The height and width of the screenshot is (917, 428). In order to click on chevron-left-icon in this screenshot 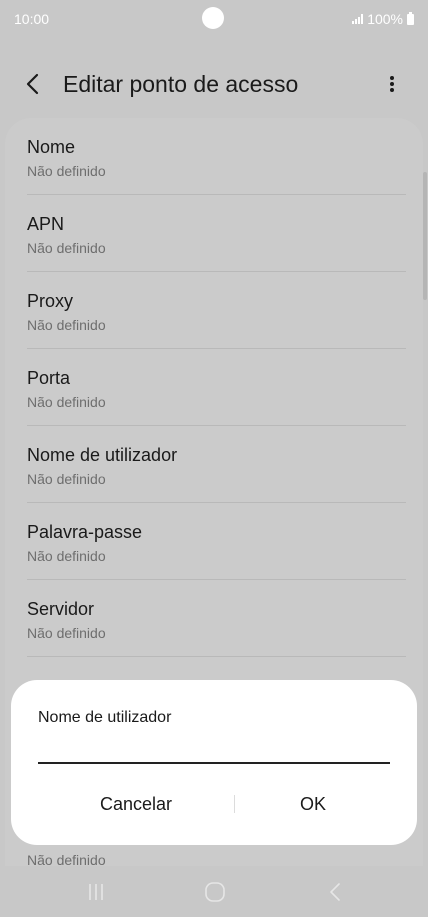, I will do `click(34, 84)`.